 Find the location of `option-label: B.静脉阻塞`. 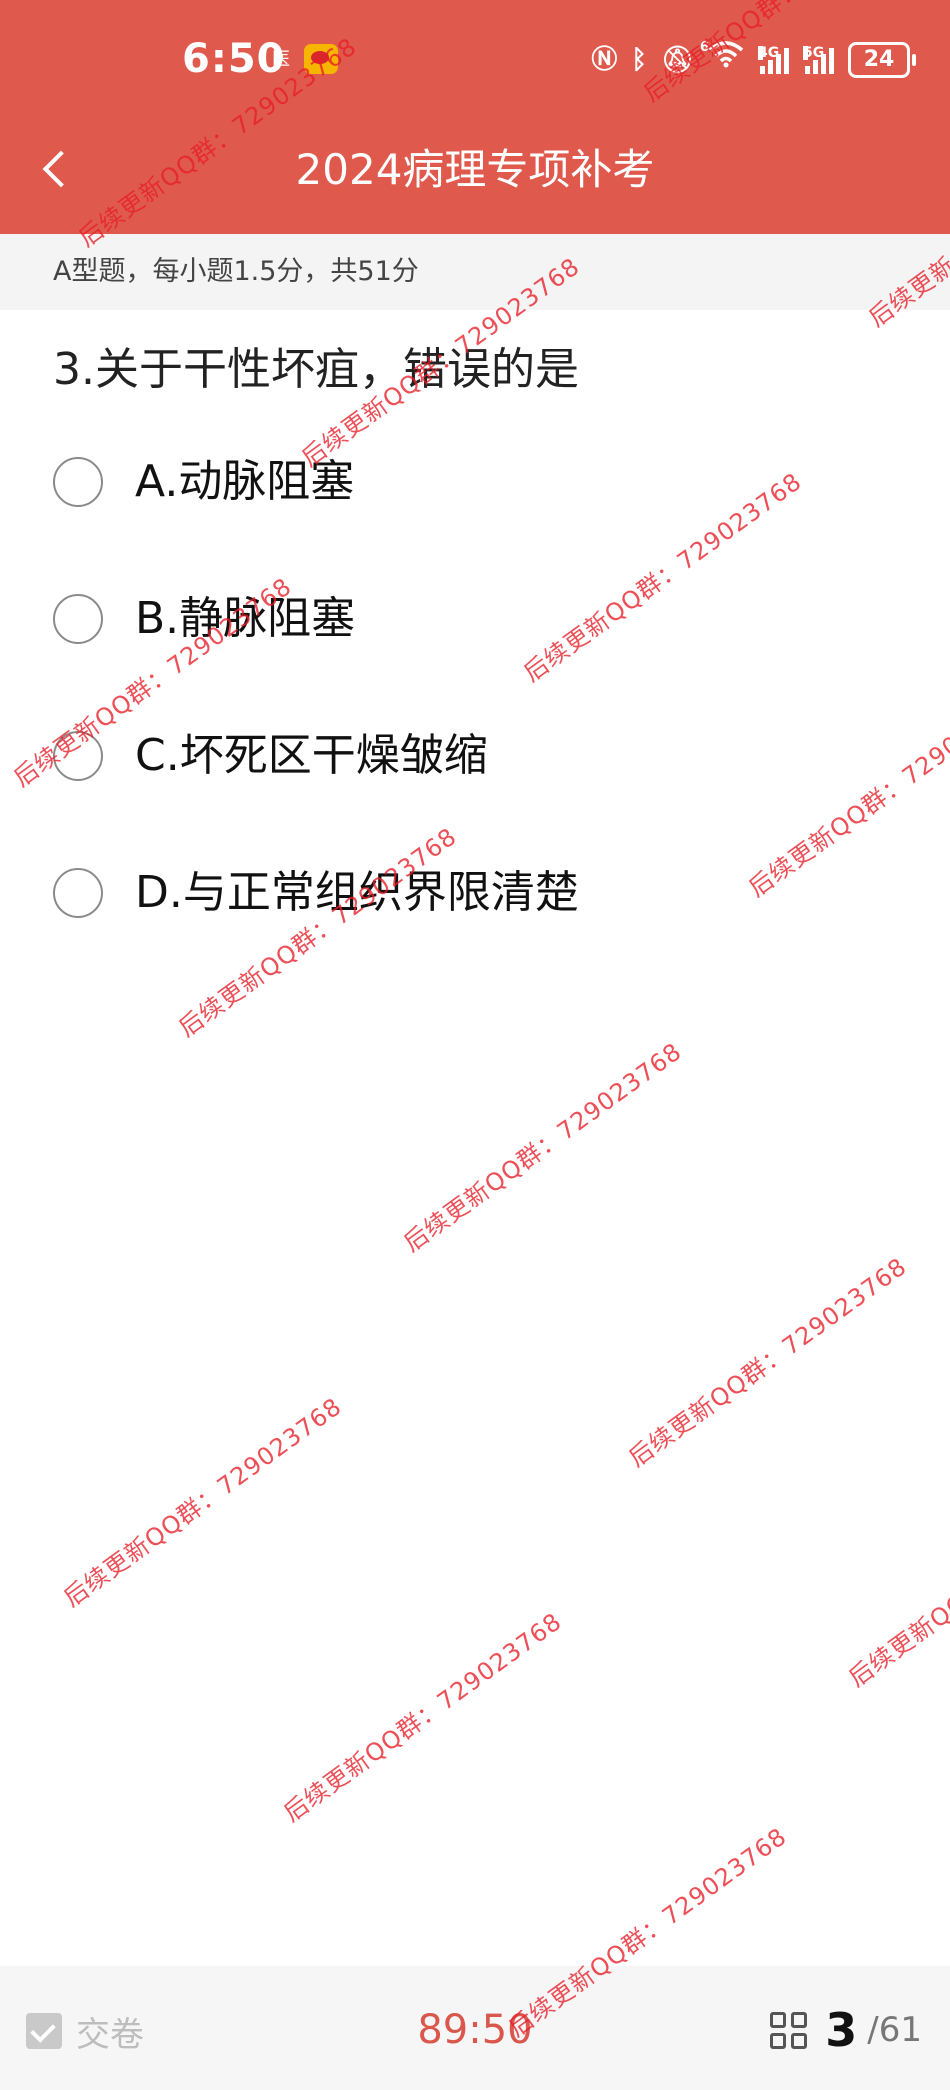

option-label: B.静脉阻塞 is located at coordinates (245, 618).